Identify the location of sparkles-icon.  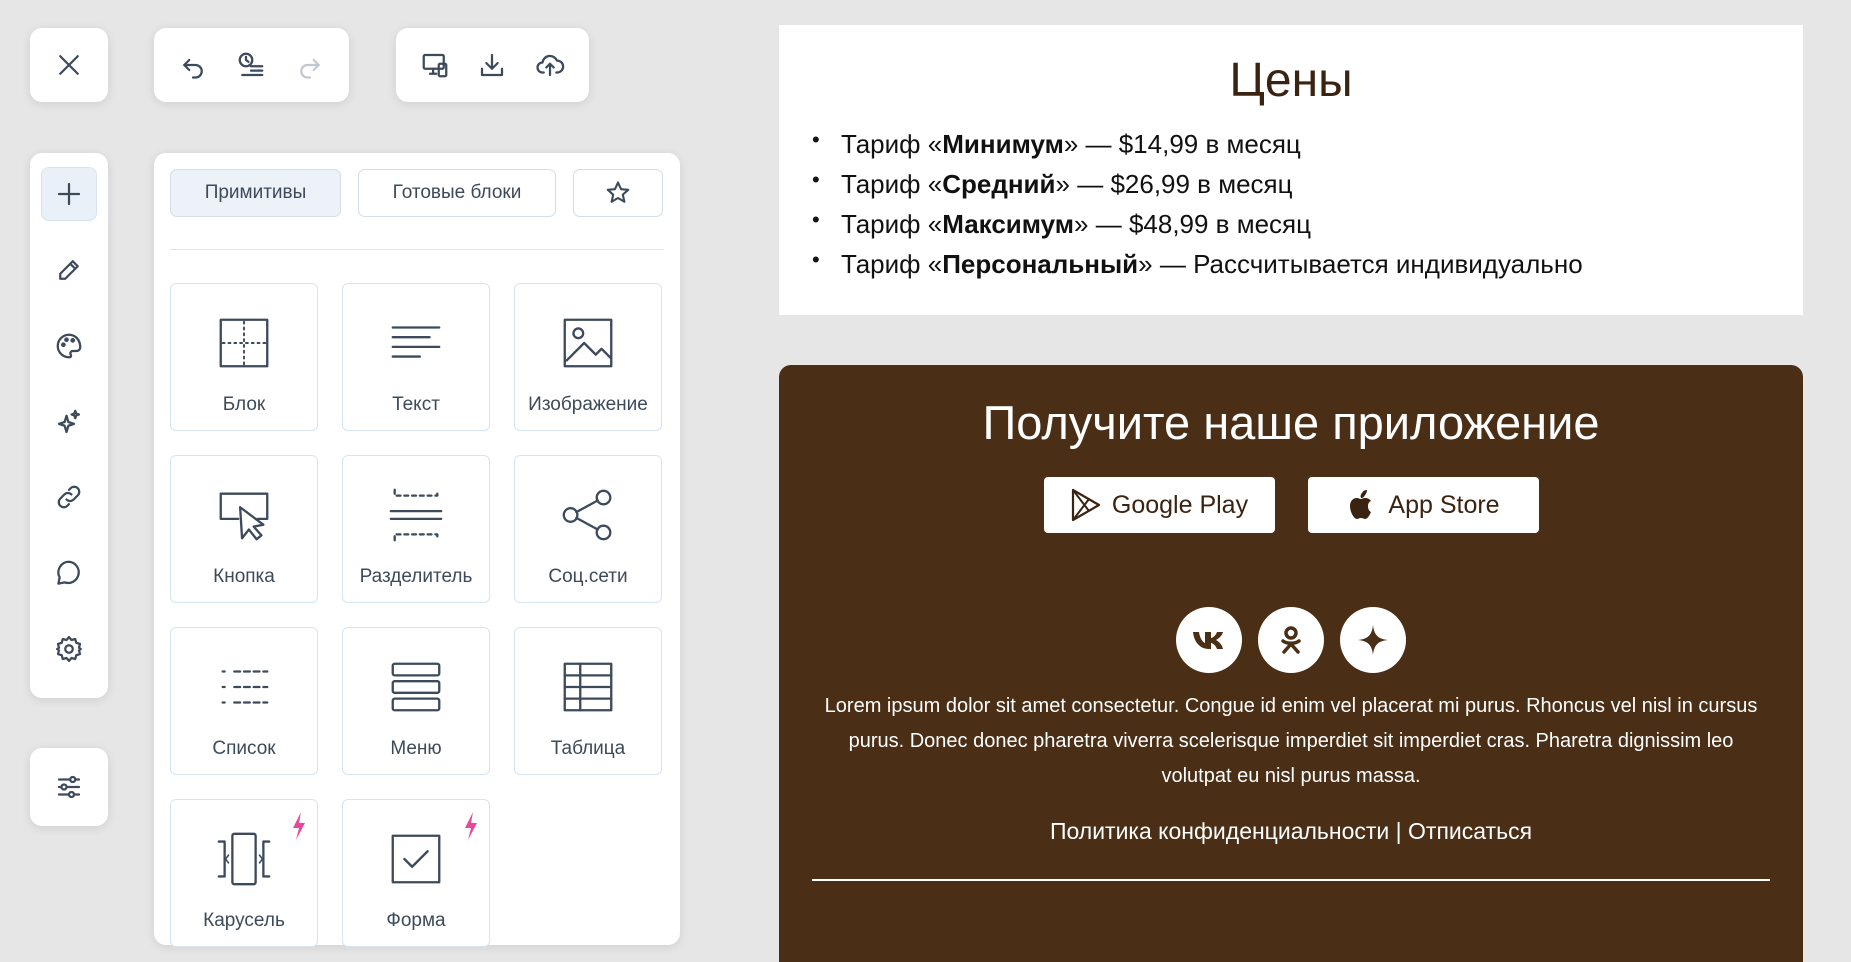
(69, 421).